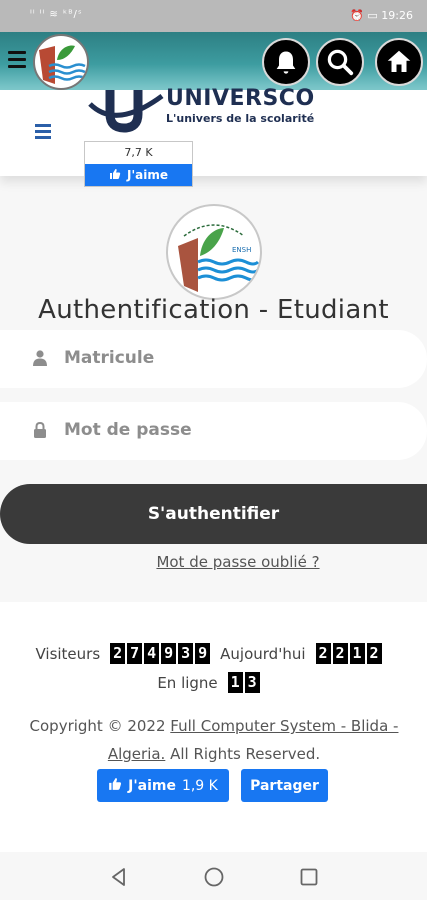 The width and height of the screenshot is (427, 900). What do you see at coordinates (161, 653) in the screenshot?
I see `visitors-counter: 274939` at bounding box center [161, 653].